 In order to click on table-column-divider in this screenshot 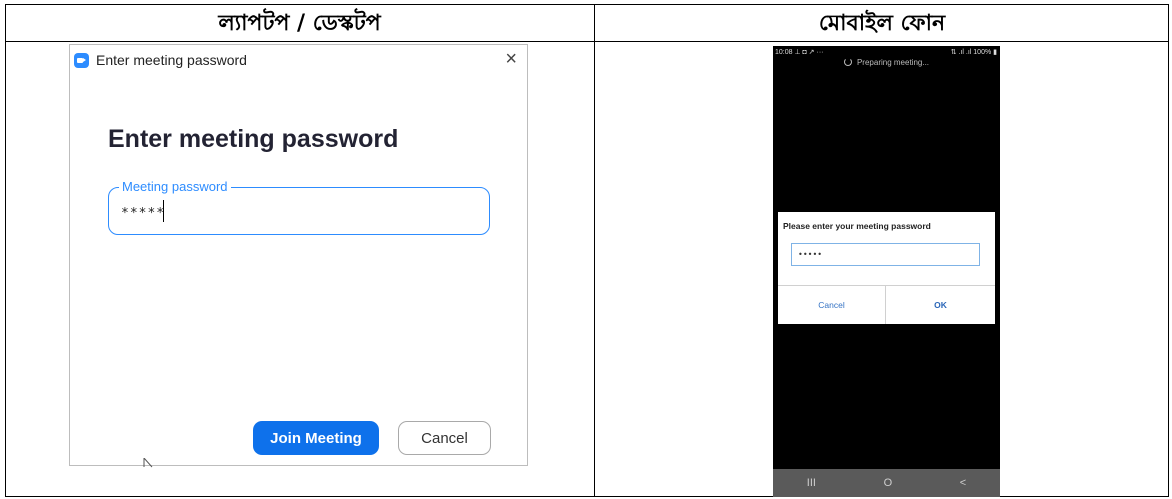, I will do `click(594, 250)`.